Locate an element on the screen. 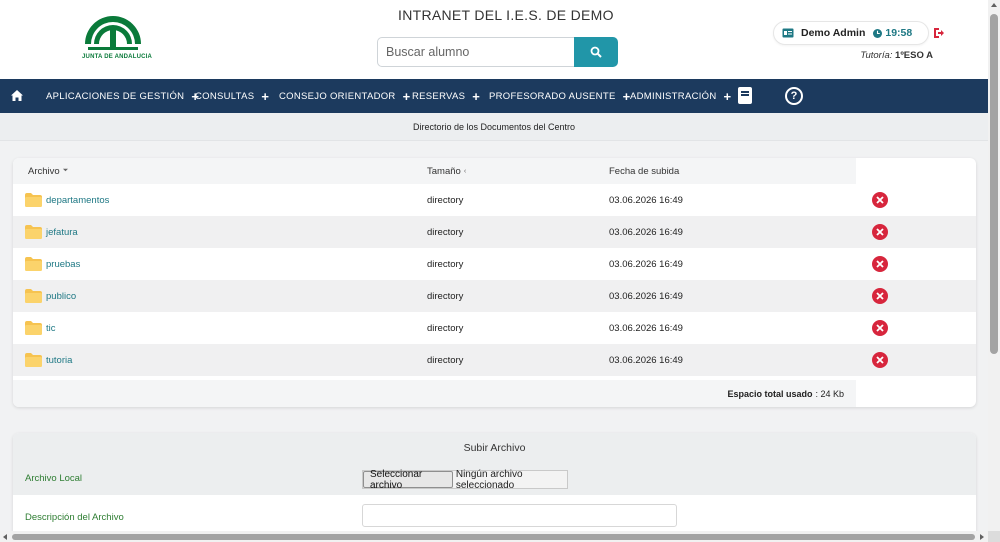  sort-filter-icon: ⏷ is located at coordinates (65, 170).